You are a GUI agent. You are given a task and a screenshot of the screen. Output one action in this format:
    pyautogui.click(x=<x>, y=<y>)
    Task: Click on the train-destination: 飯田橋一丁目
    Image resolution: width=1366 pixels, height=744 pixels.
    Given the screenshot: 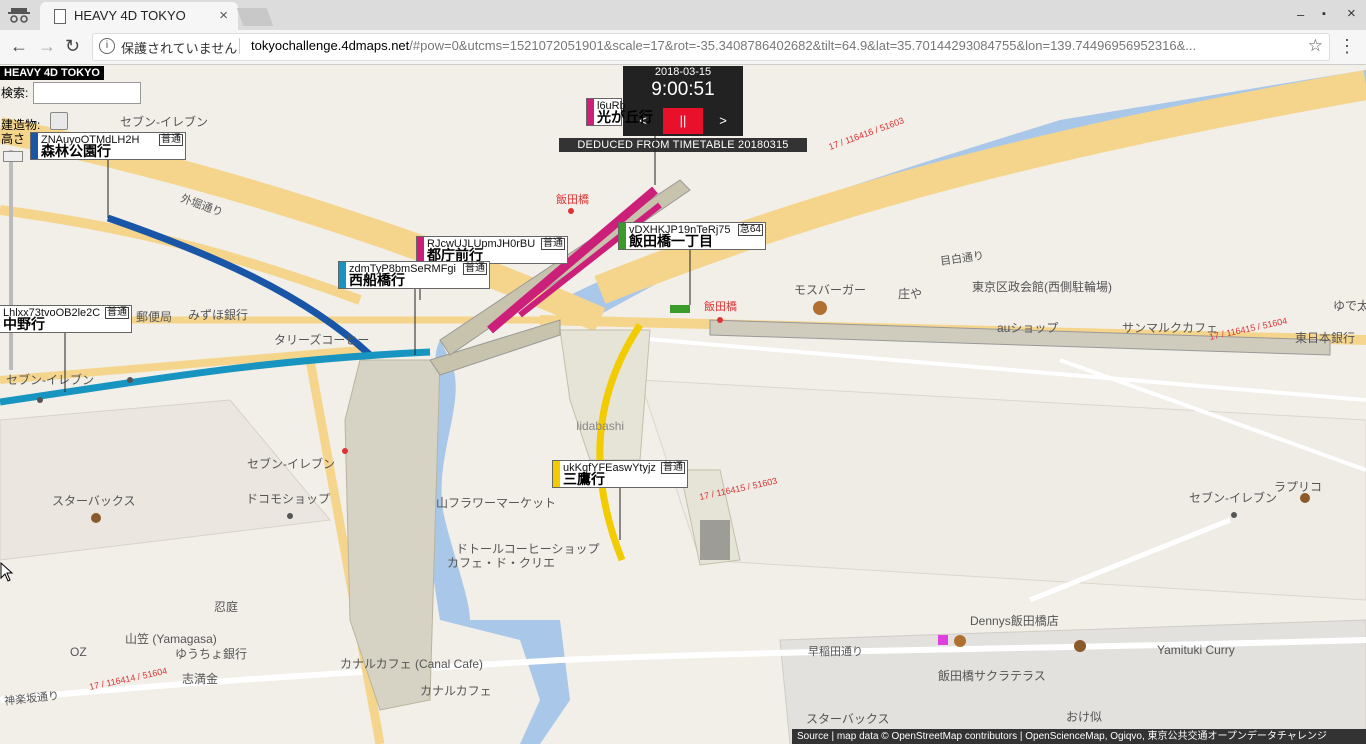 What is the action you would take?
    pyautogui.click(x=671, y=241)
    